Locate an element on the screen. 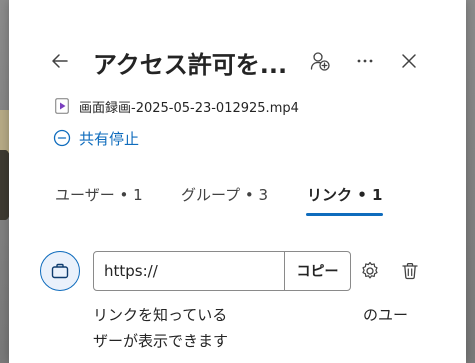  briefcase-icon is located at coordinates (60, 271).